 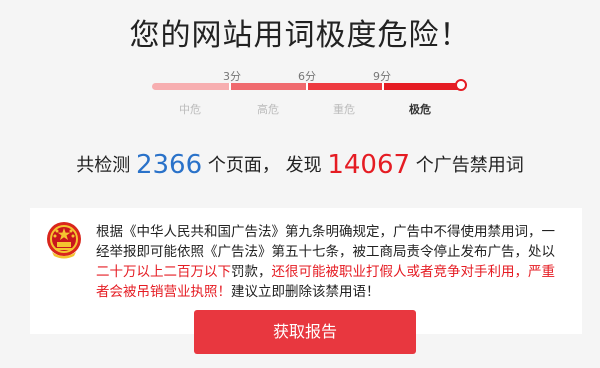 What do you see at coordinates (190, 109) in the screenshot?
I see `level-label-medium: 中危` at bounding box center [190, 109].